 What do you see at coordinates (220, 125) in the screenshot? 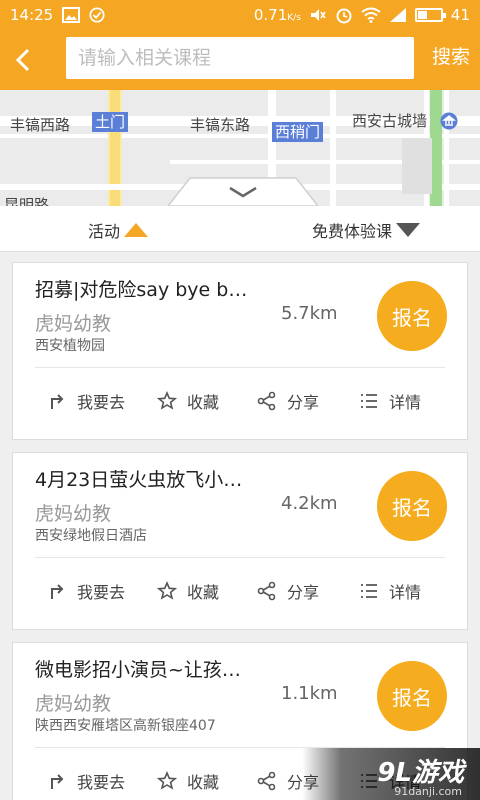
I see `map-label: 丰镐东路` at bounding box center [220, 125].